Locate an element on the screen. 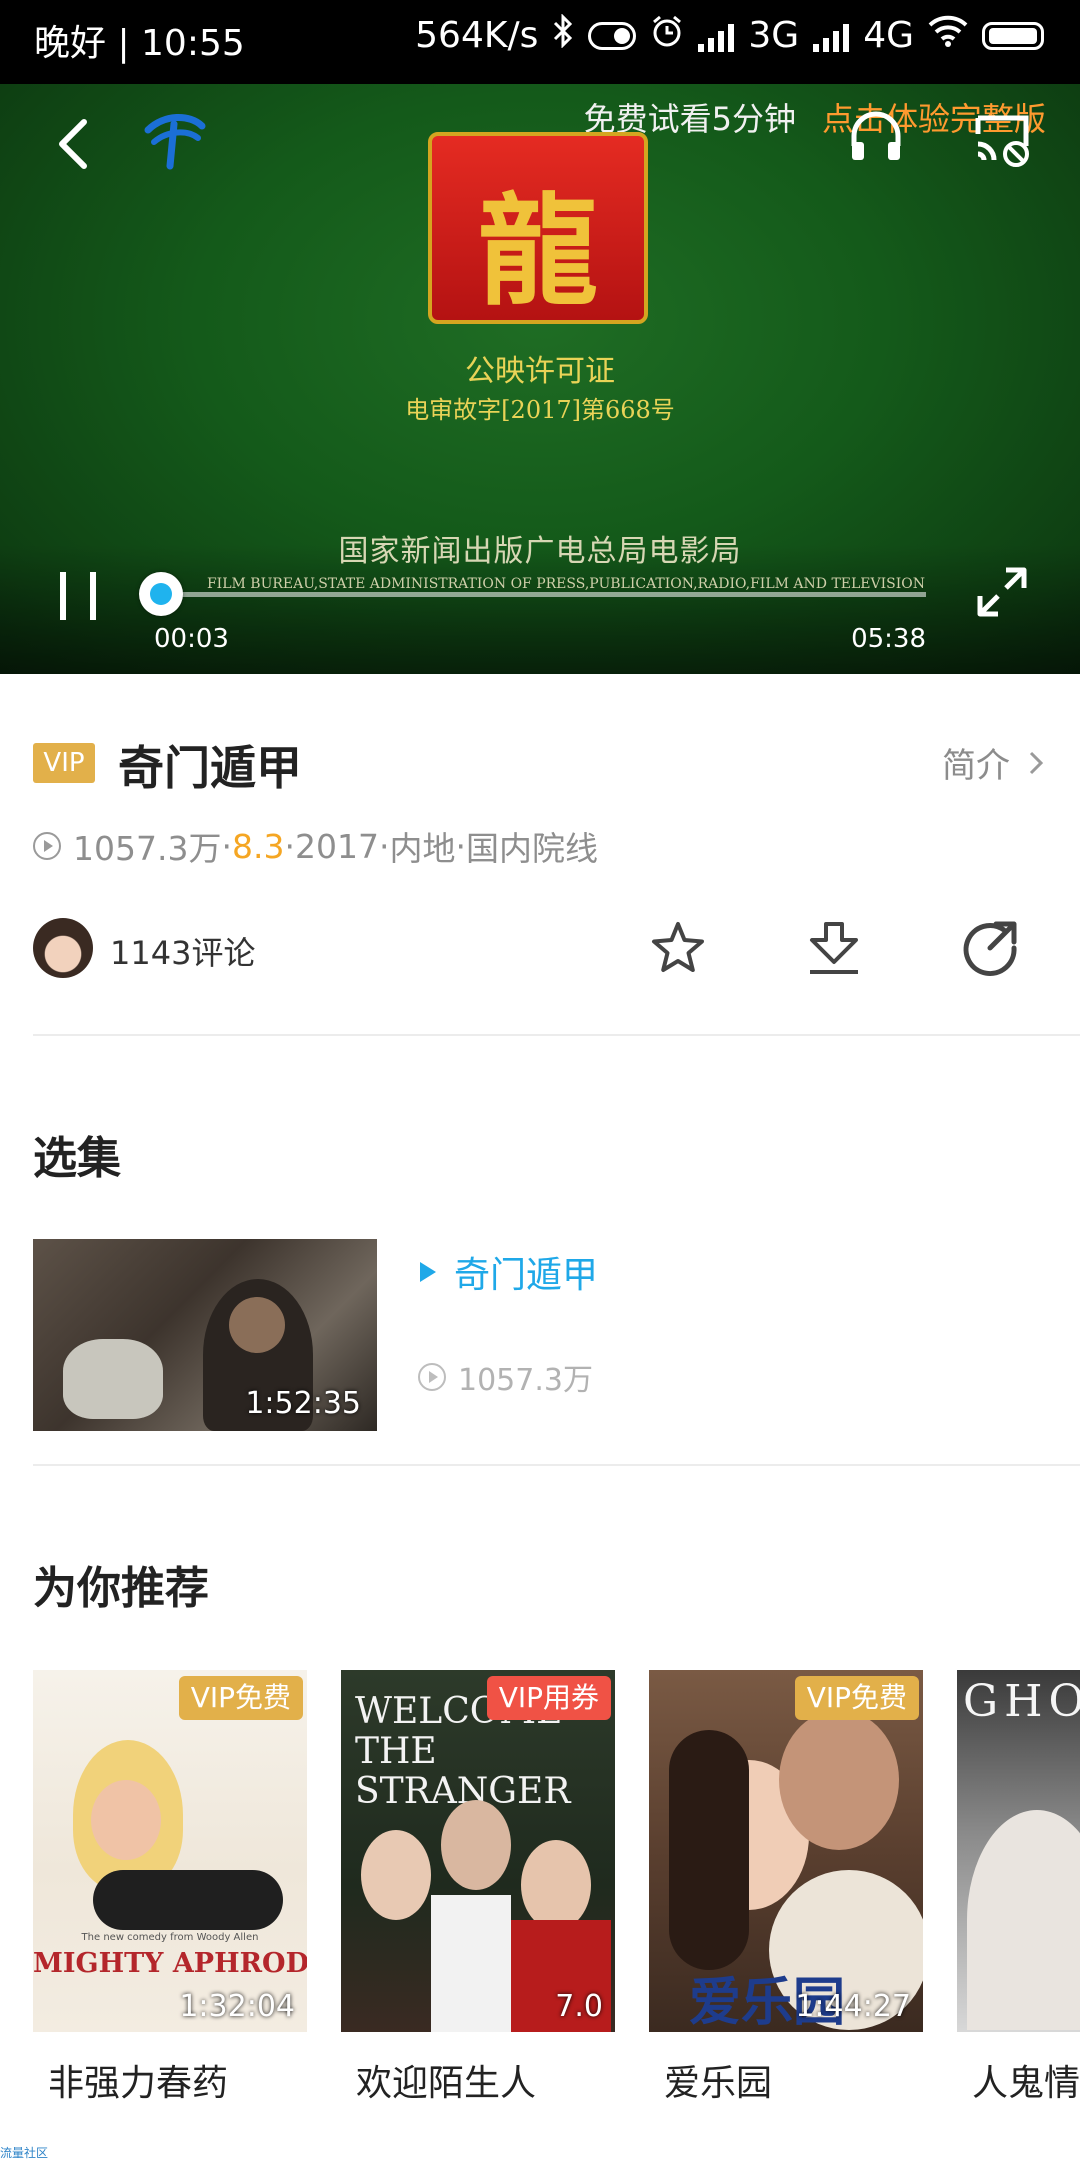 This screenshot has width=1080, height=2161. toggle-icon is located at coordinates (612, 35).